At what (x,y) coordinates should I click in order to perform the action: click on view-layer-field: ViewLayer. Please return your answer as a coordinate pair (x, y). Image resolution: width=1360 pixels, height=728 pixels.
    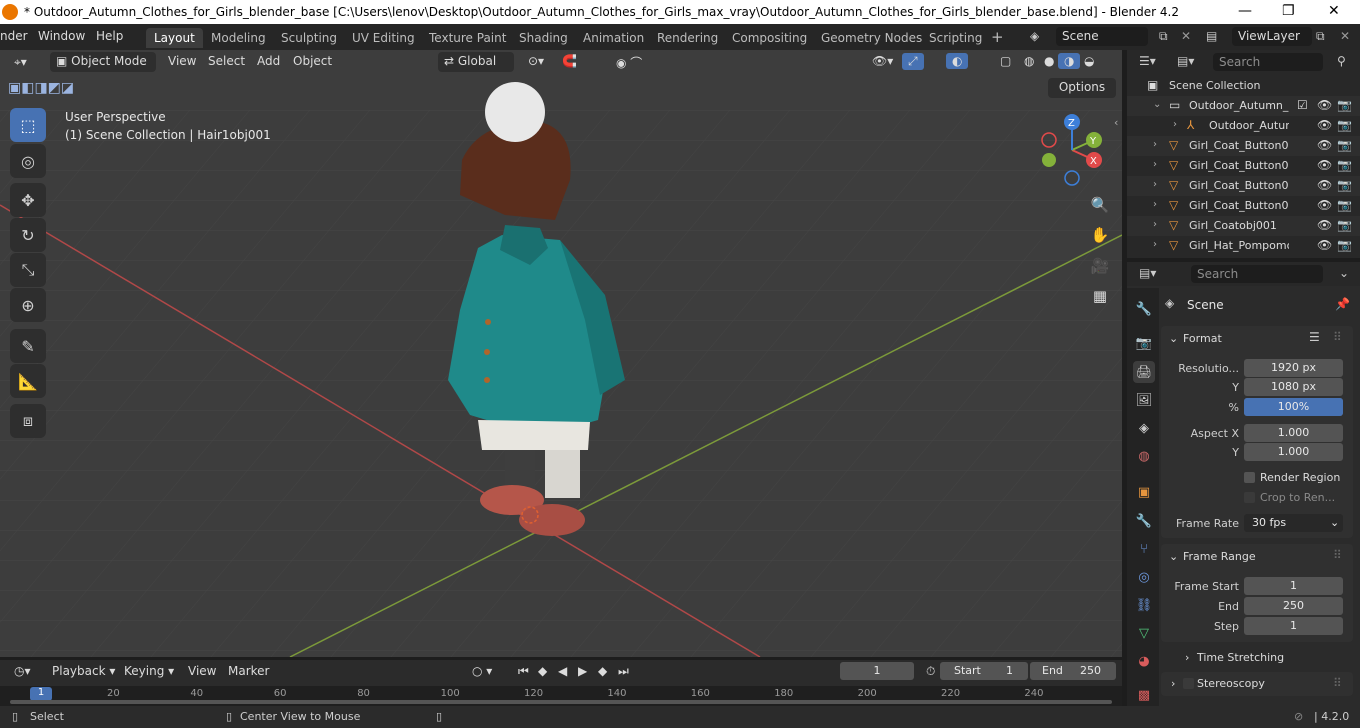
    Looking at the image, I should click on (1272, 36).